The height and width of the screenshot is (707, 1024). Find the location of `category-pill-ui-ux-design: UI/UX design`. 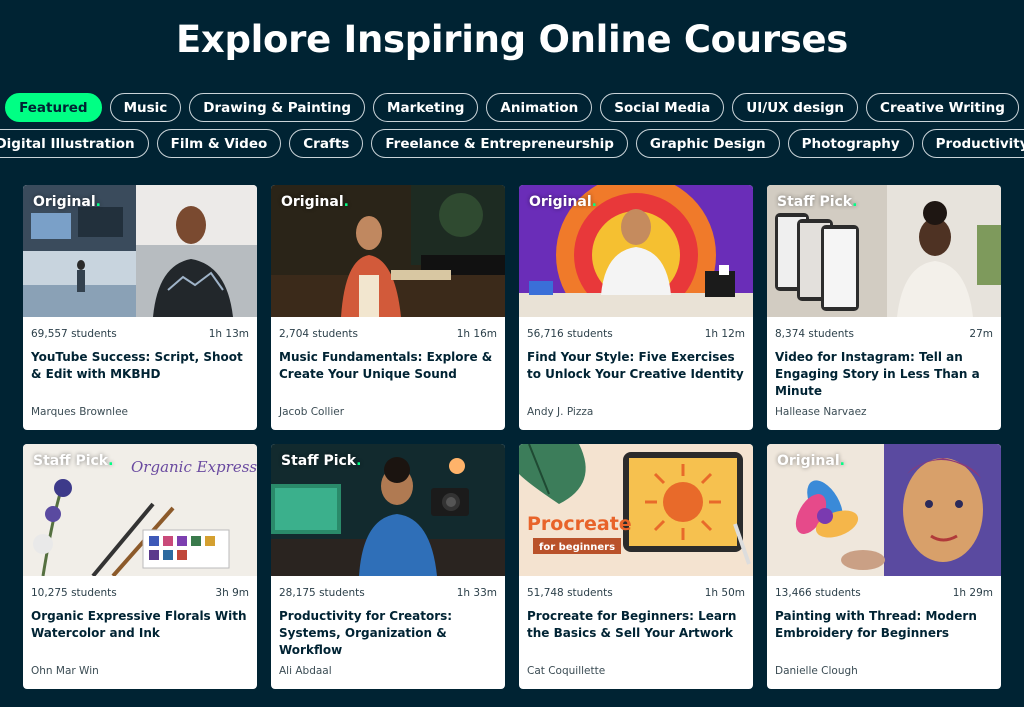

category-pill-ui-ux-design: UI/UX design is located at coordinates (795, 107).